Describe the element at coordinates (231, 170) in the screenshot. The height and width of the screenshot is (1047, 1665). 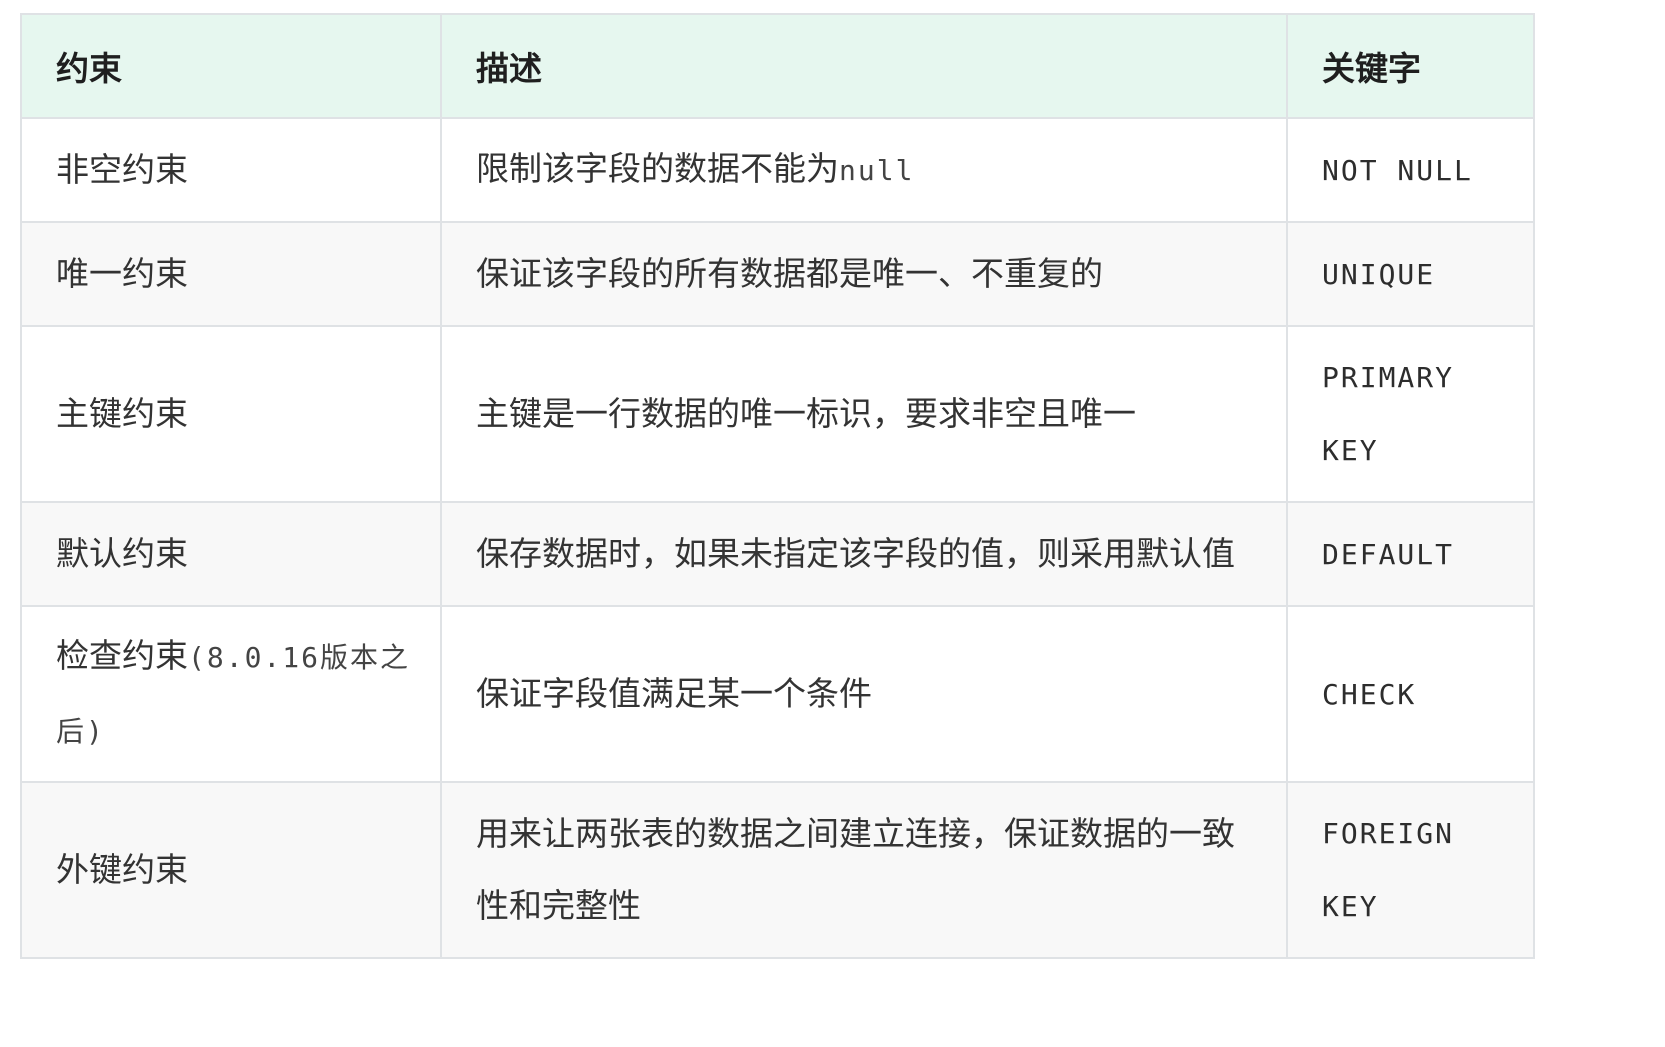
I see `constraint-name: 非空约束` at that location.